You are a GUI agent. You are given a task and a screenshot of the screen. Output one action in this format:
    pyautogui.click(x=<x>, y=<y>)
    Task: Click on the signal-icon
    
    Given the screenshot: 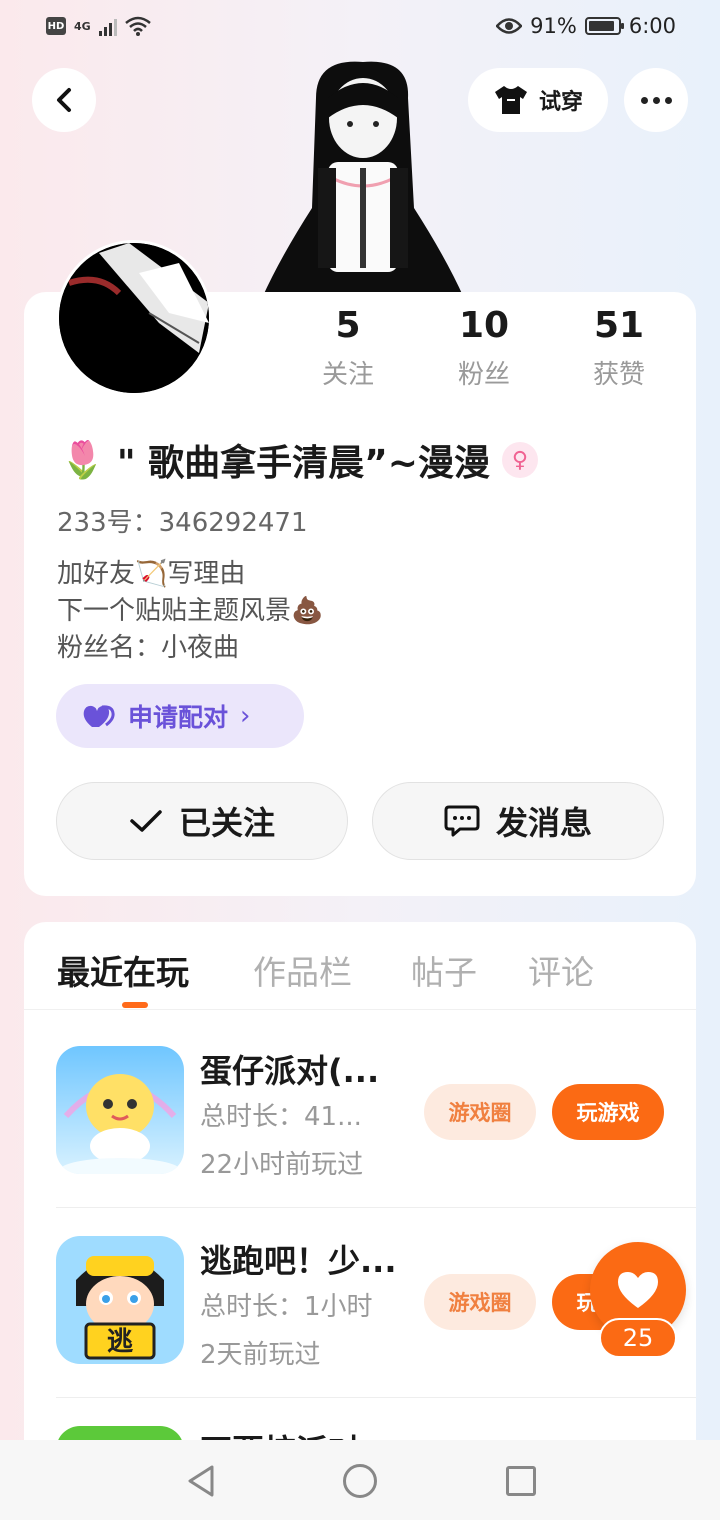 What is the action you would take?
    pyautogui.click(x=107, y=26)
    